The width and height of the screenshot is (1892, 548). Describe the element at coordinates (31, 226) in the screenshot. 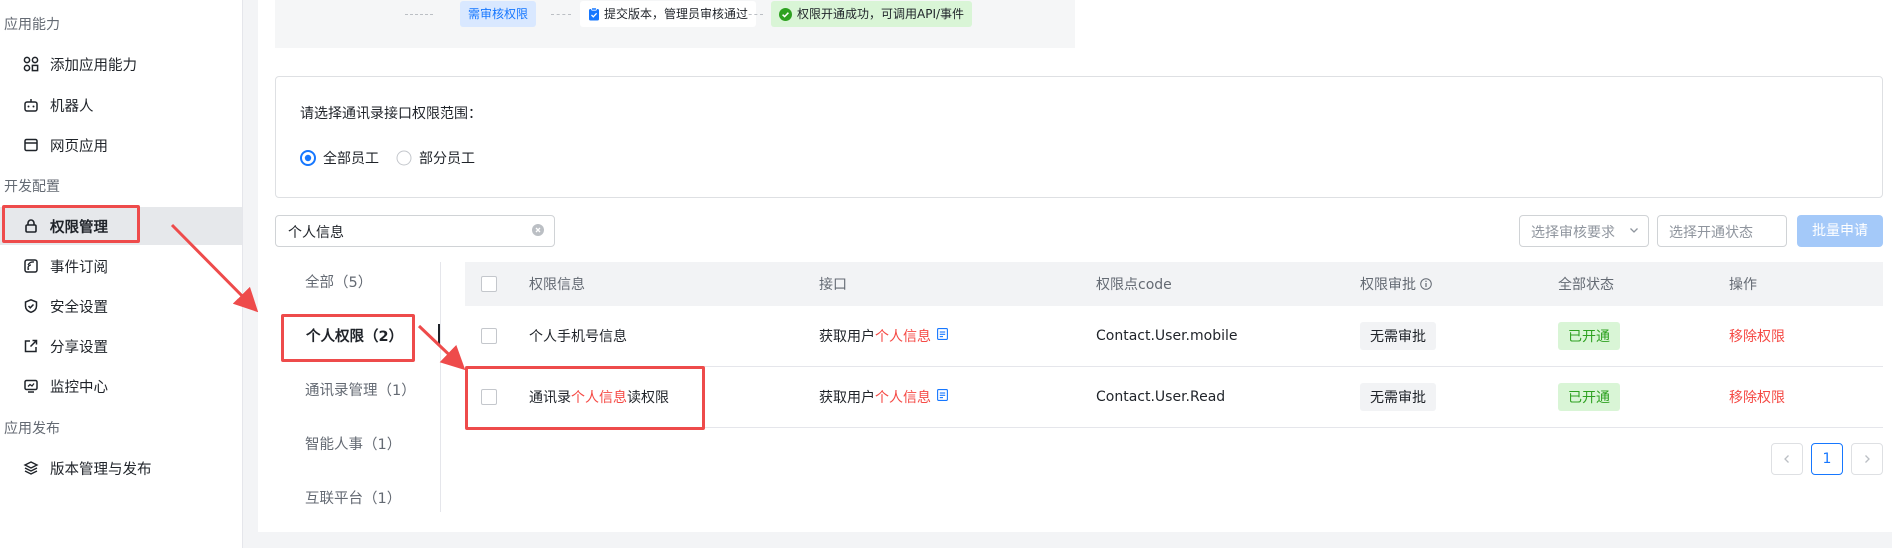

I see `lock-icon` at that location.